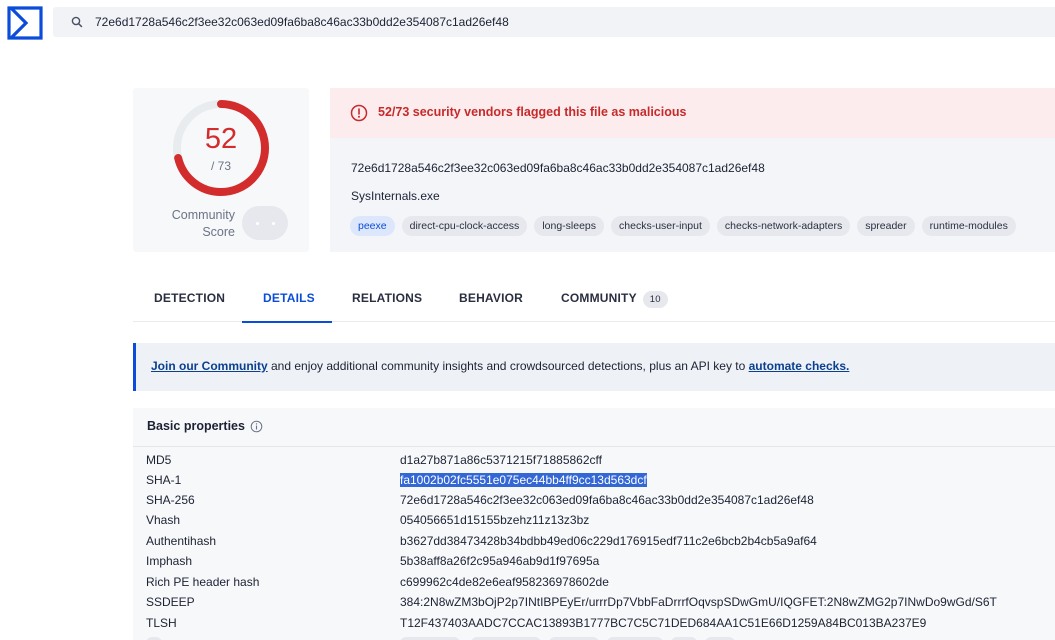 The height and width of the screenshot is (640, 1055). What do you see at coordinates (395, 196) in the screenshot?
I see `file-name: SysInternals.exe` at bounding box center [395, 196].